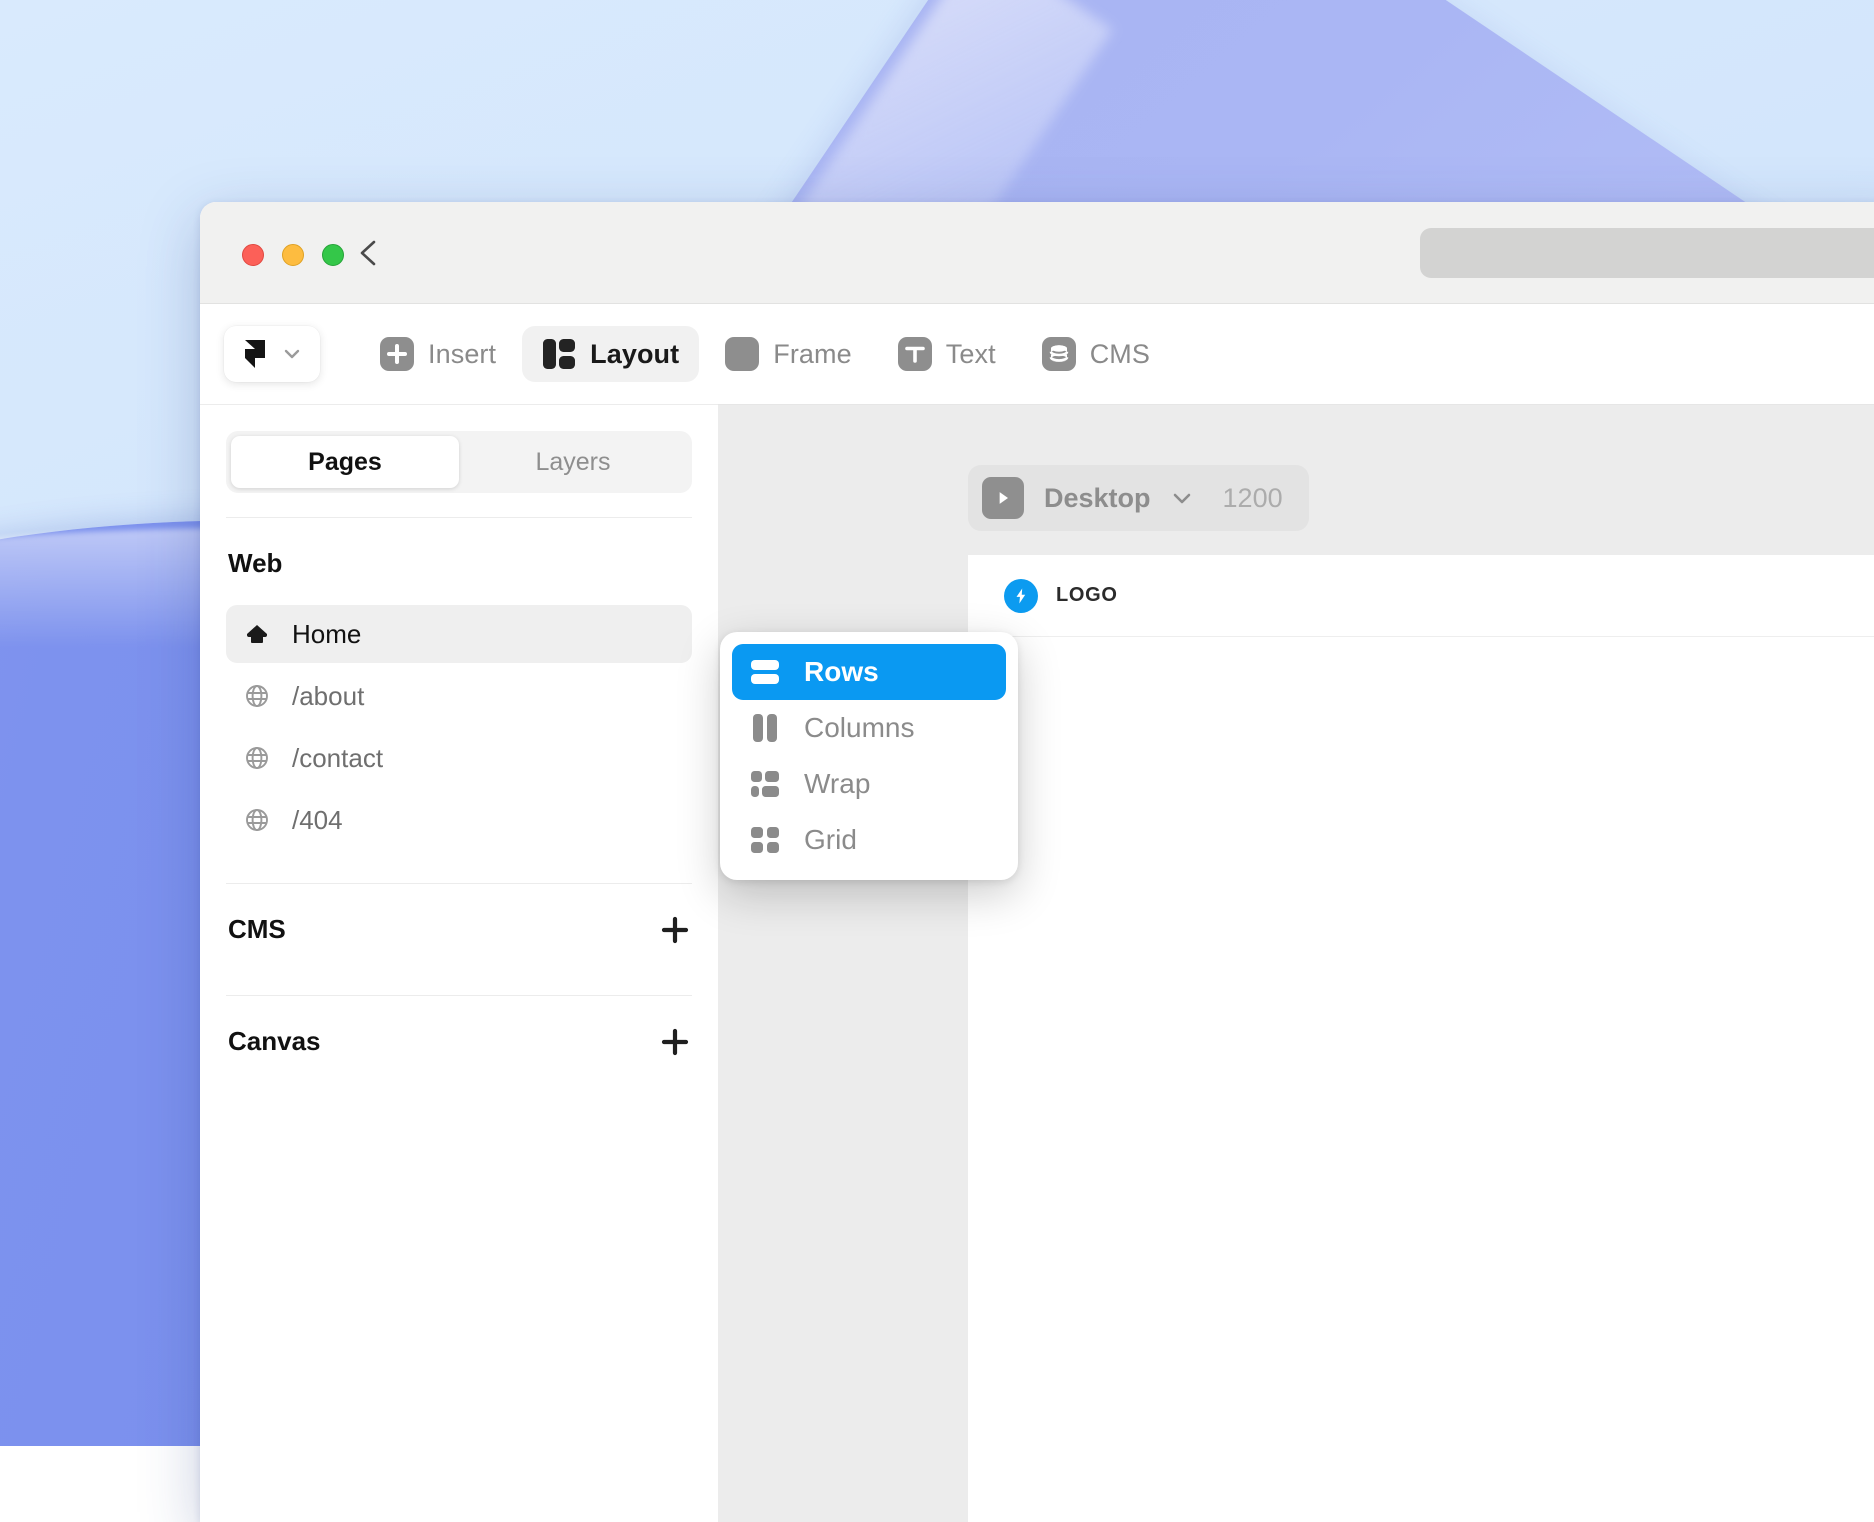  What do you see at coordinates (459, 927) in the screenshot?
I see `section-header-cms: CMS` at bounding box center [459, 927].